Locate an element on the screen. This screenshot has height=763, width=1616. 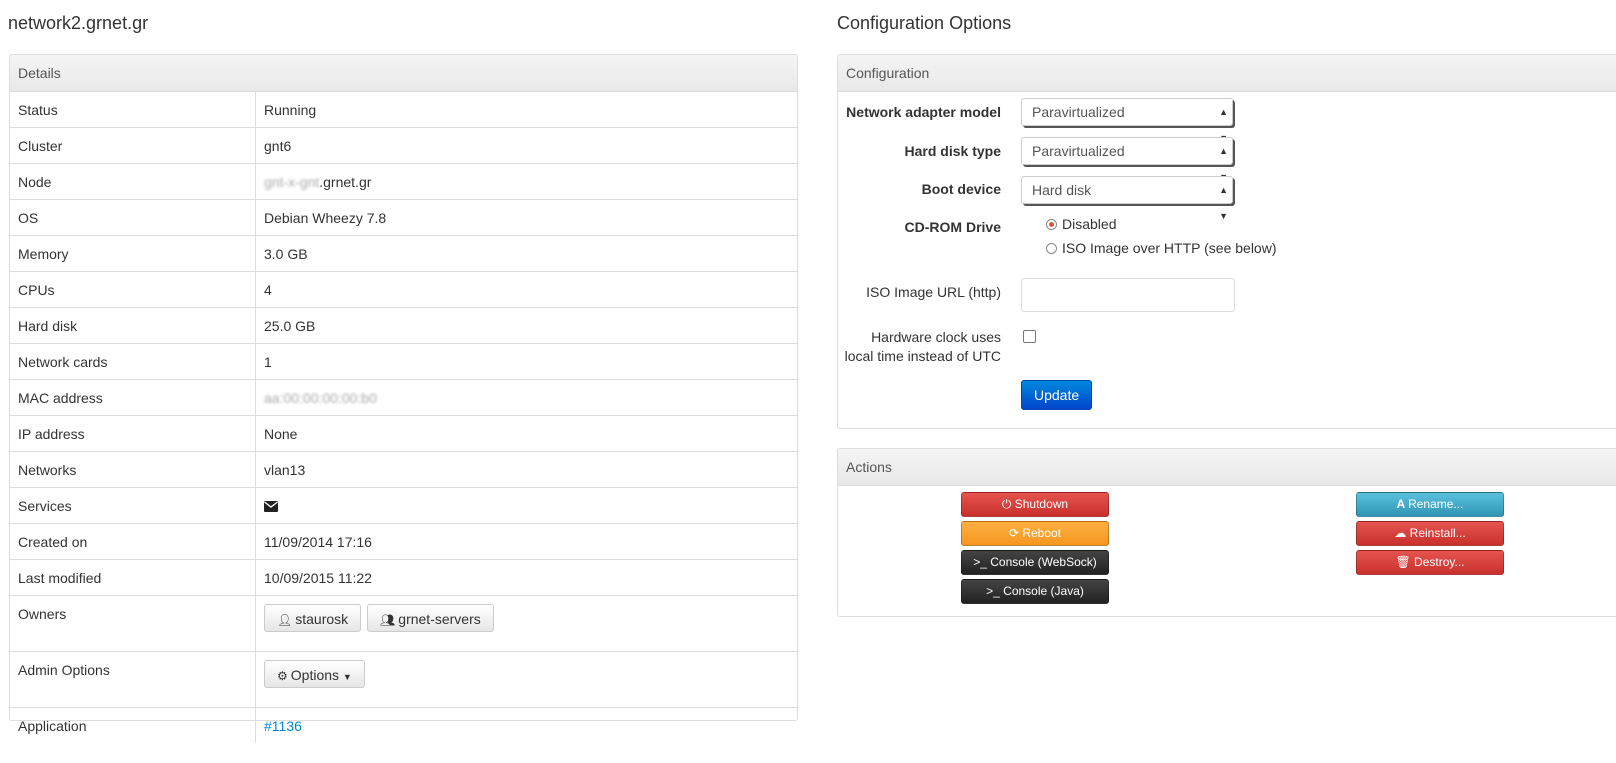
nic-label: Network adapter model is located at coordinates (923, 112).